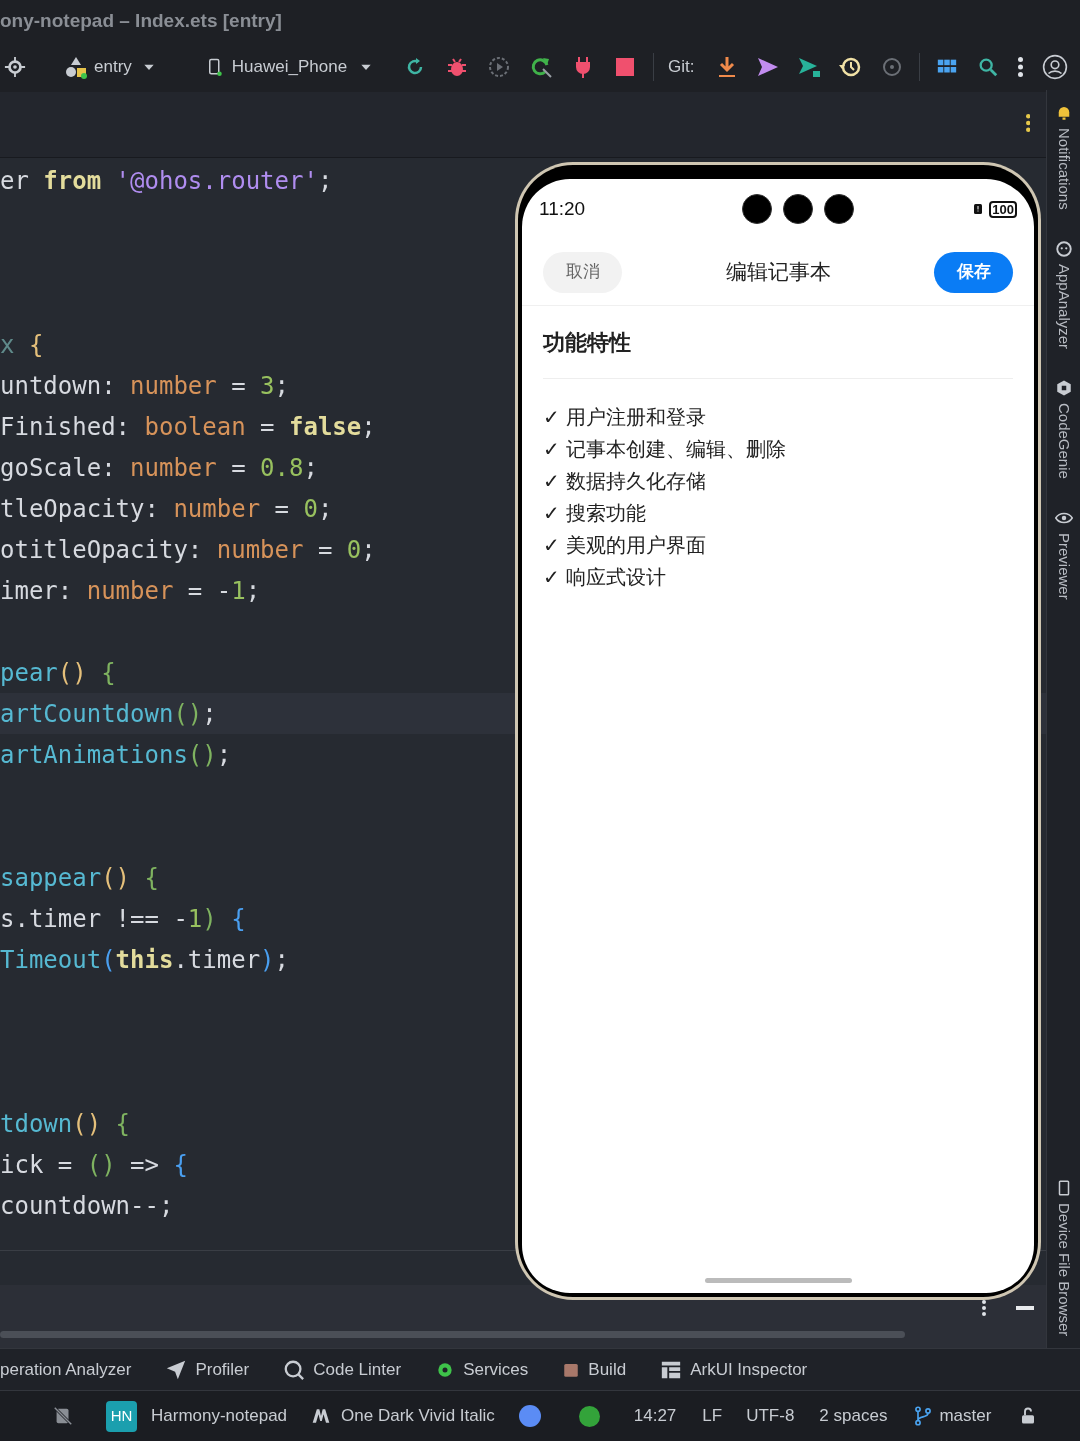  I want to click on robot-icon, so click(1063, 248).